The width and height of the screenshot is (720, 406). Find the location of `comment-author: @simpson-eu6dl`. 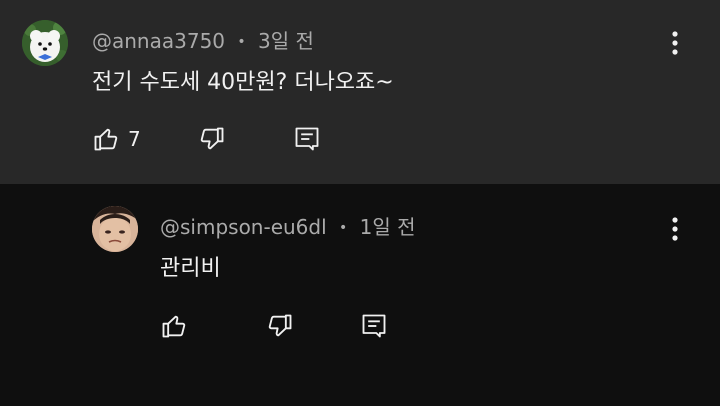

comment-author: @simpson-eu6dl is located at coordinates (243, 227).